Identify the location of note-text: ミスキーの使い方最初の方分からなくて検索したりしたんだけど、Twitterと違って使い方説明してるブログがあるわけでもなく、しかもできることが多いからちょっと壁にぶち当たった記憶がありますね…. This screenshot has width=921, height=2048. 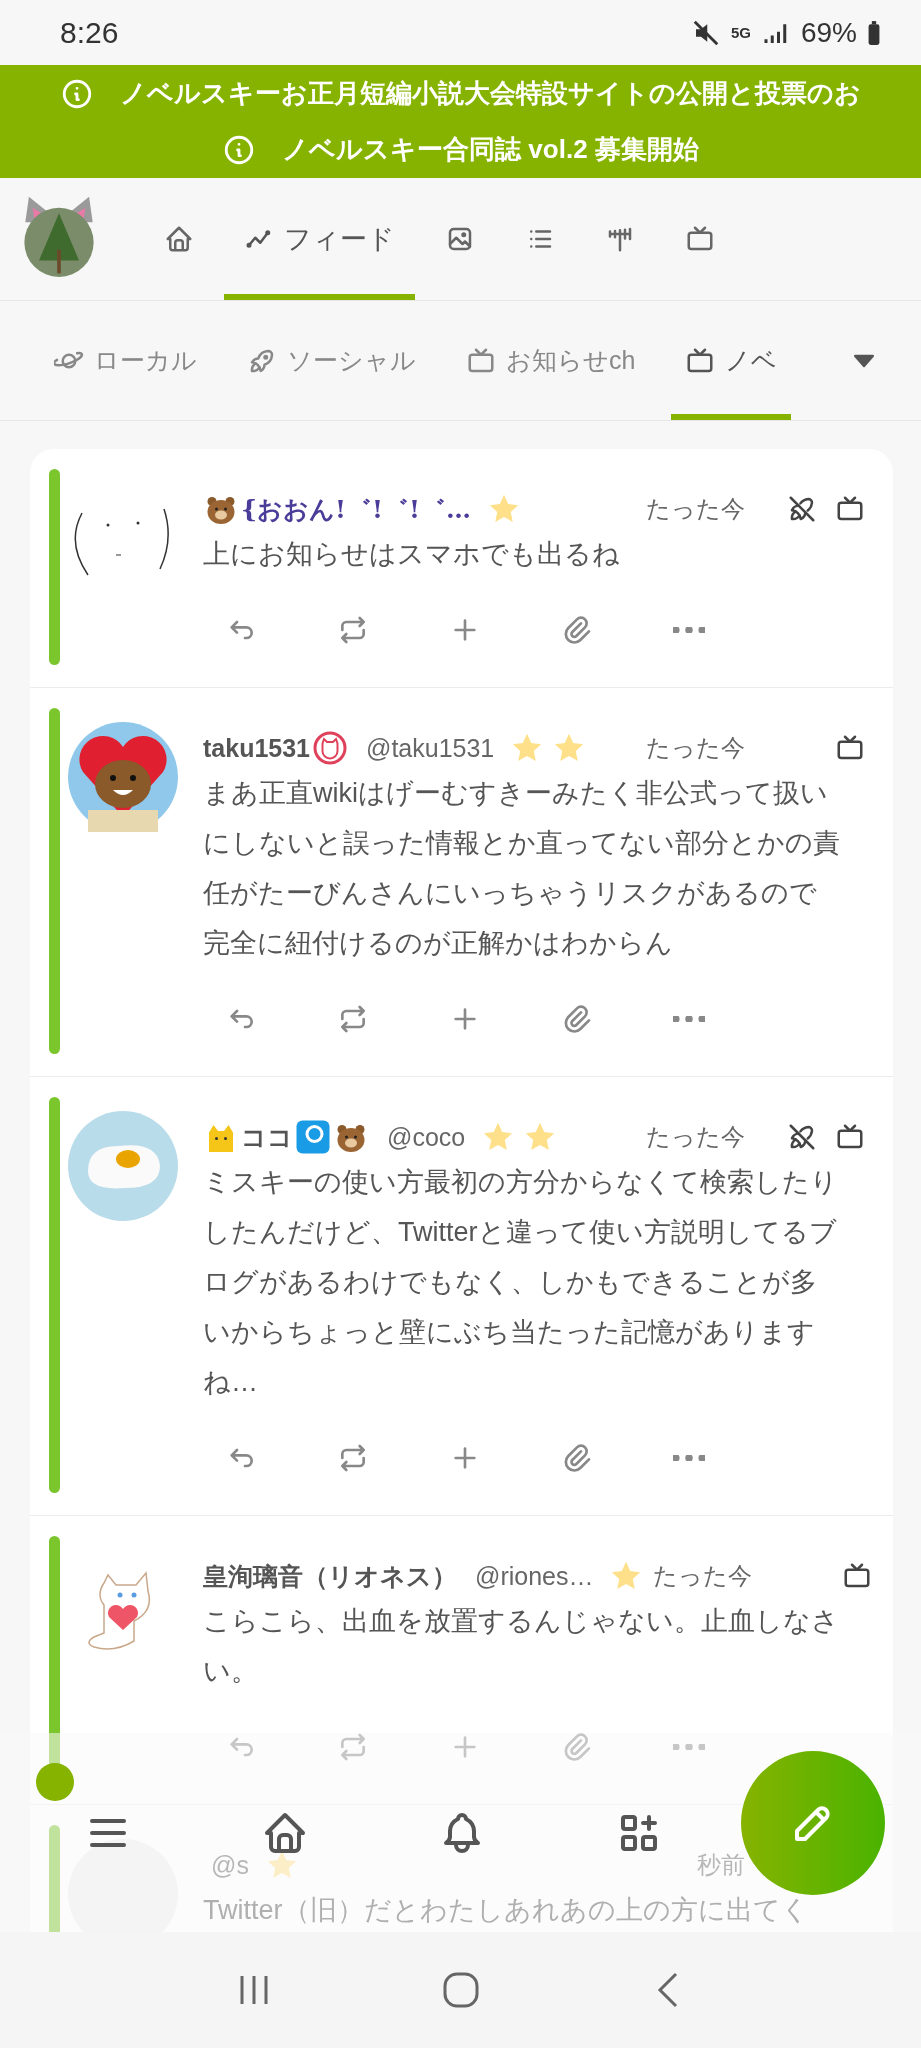
(521, 1282).